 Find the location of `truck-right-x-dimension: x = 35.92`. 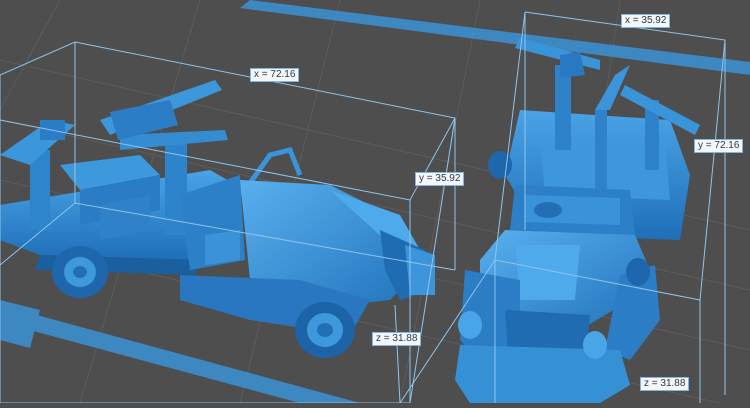

truck-right-x-dimension: x = 35.92 is located at coordinates (646, 21).